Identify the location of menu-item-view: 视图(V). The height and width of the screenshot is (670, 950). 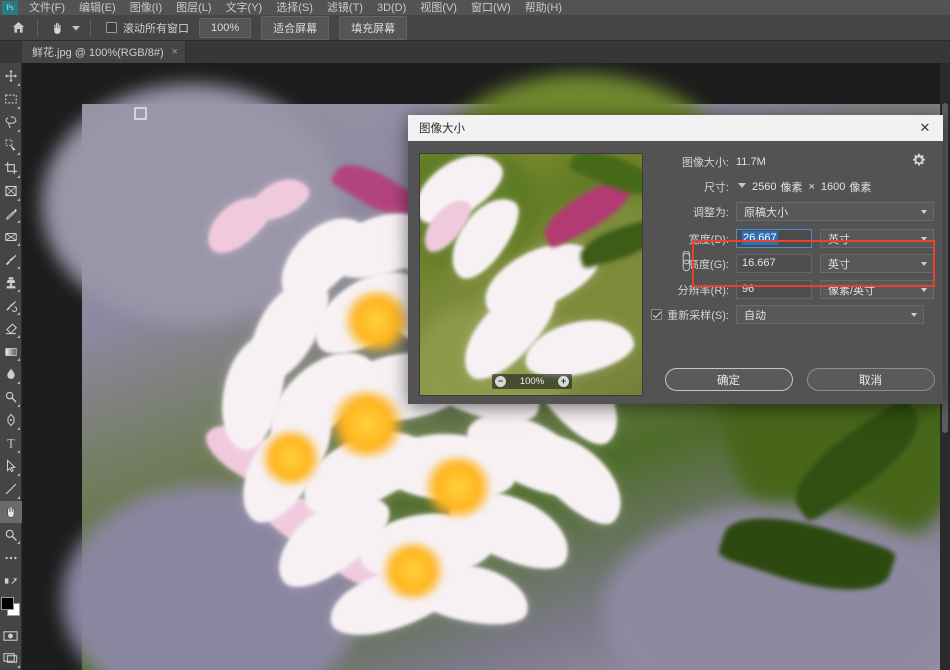
(438, 8).